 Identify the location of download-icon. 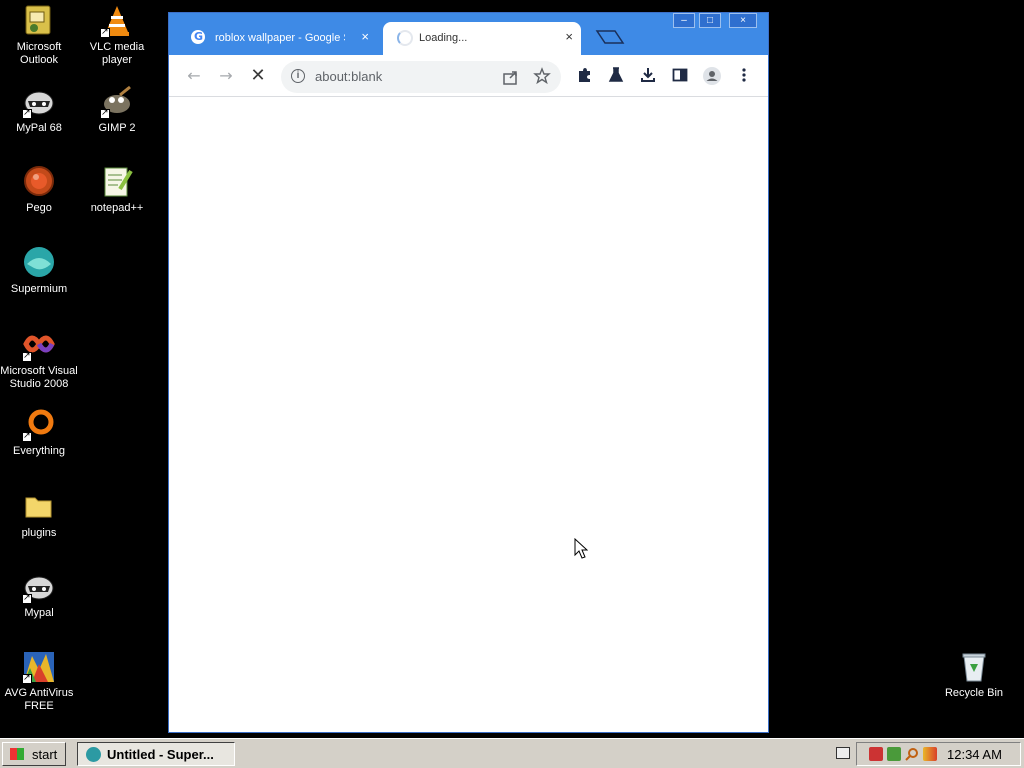
(648, 76).